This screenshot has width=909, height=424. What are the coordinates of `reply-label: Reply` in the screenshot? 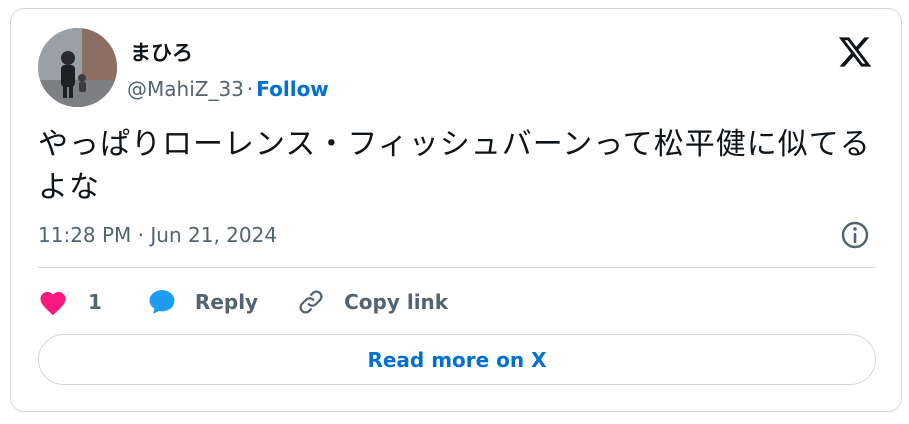 It's located at (226, 302).